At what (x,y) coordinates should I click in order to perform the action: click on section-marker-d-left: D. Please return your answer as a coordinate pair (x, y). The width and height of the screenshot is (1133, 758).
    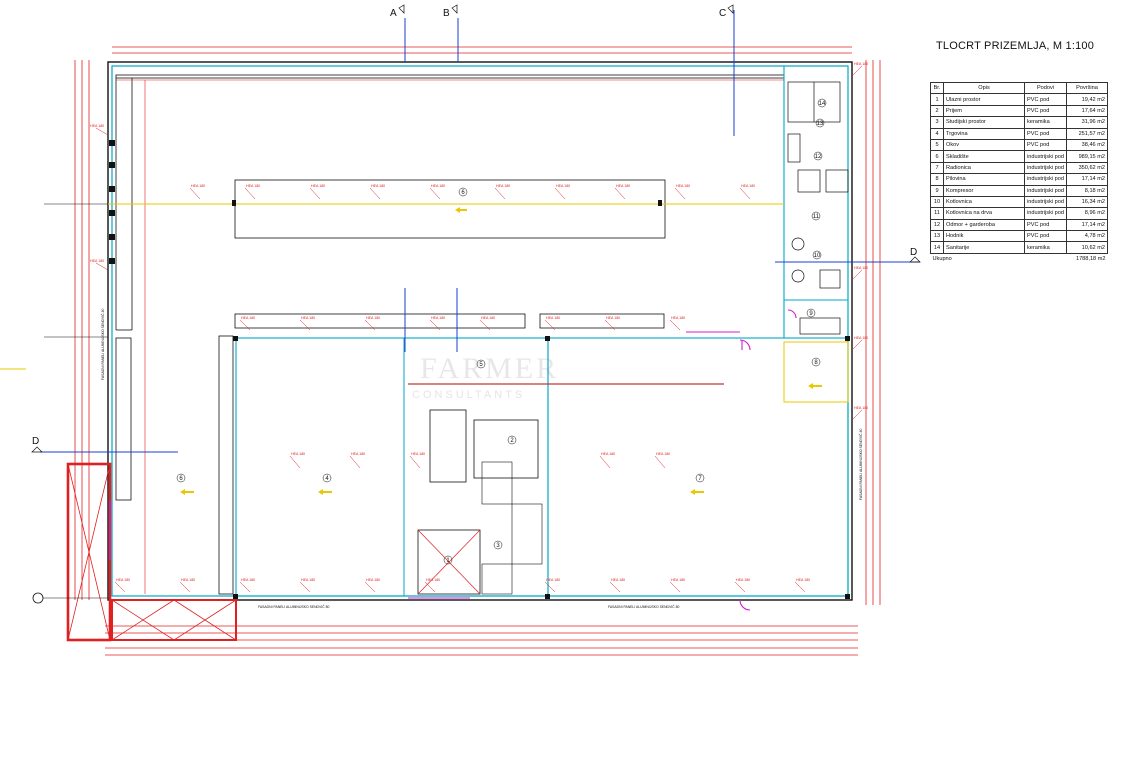
    Looking at the image, I should click on (35, 441).